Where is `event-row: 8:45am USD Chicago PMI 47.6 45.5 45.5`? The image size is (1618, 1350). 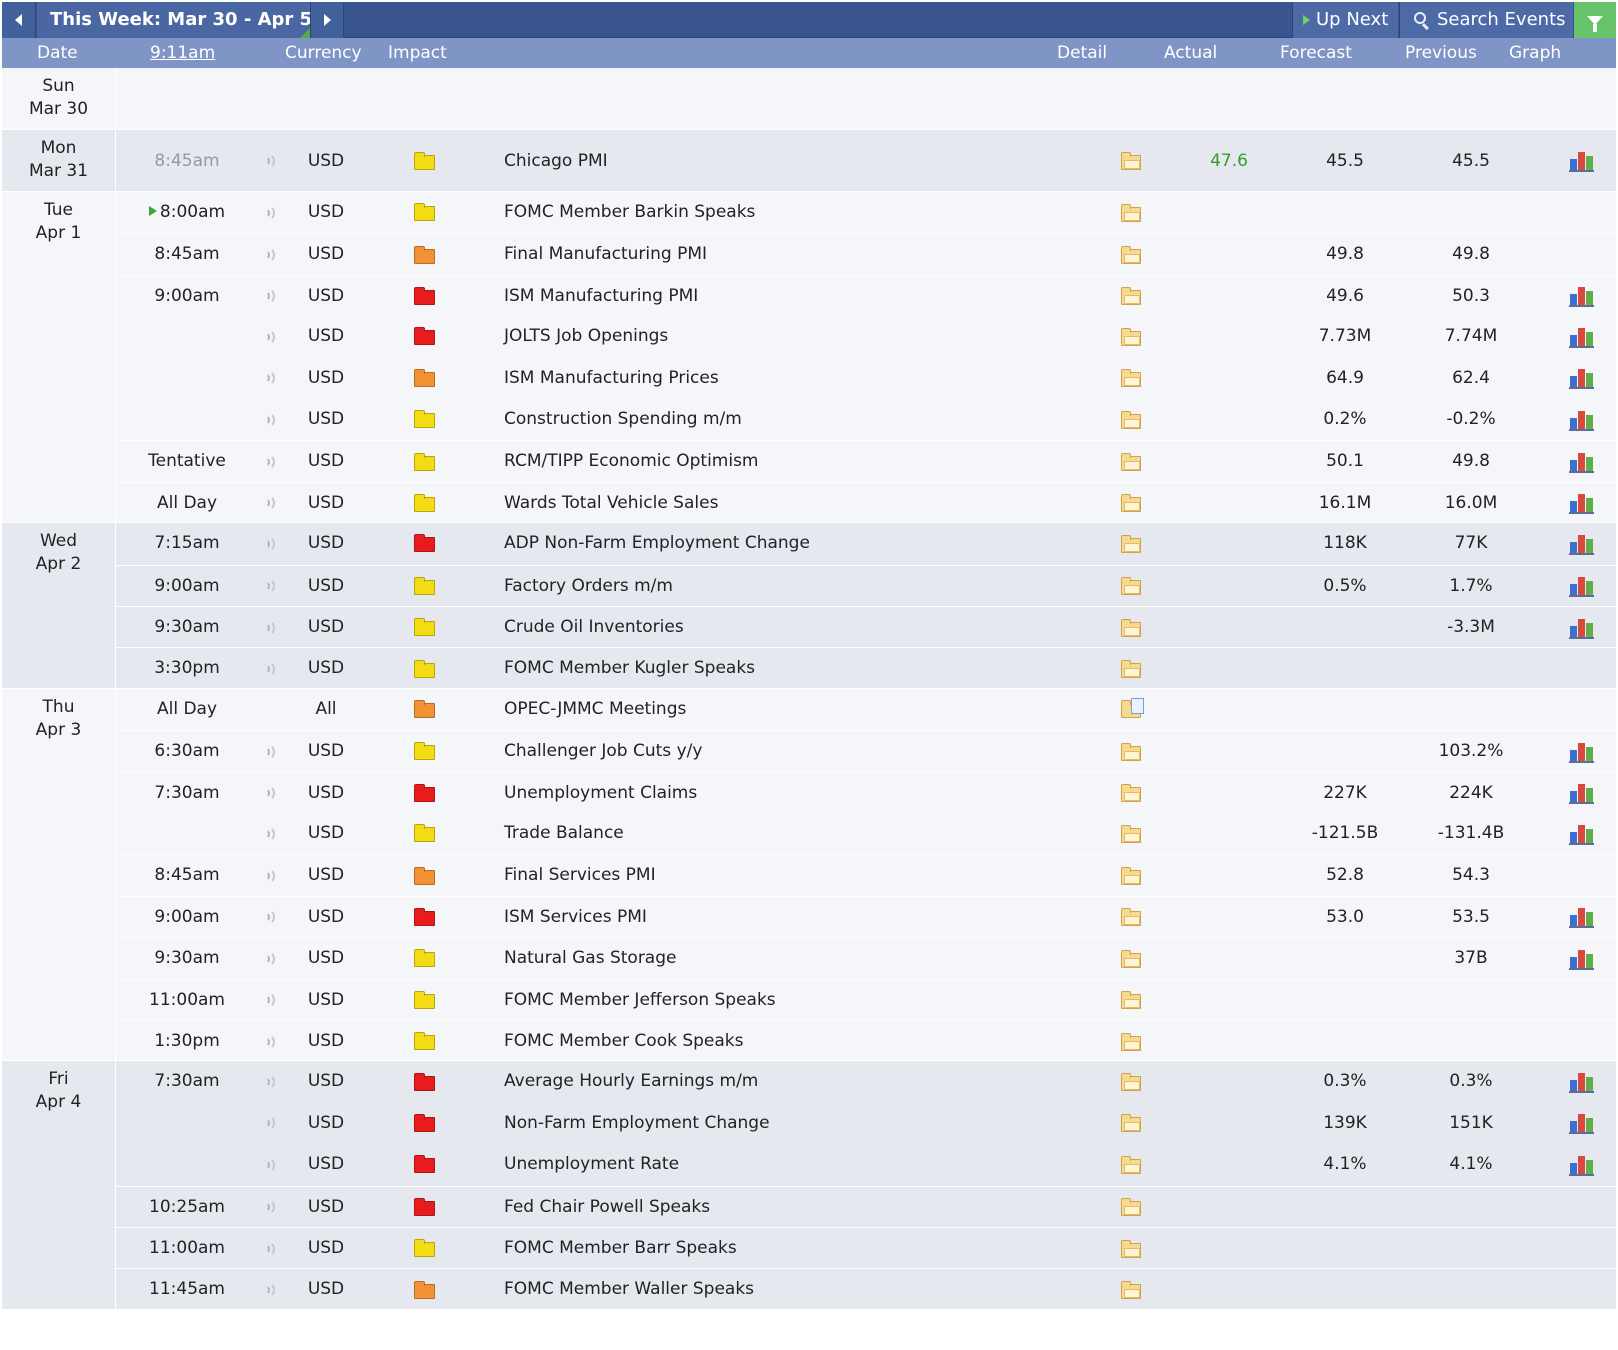
event-row: 8:45am USD Chicago PMI 47.6 45.5 45.5 is located at coordinates (866, 161).